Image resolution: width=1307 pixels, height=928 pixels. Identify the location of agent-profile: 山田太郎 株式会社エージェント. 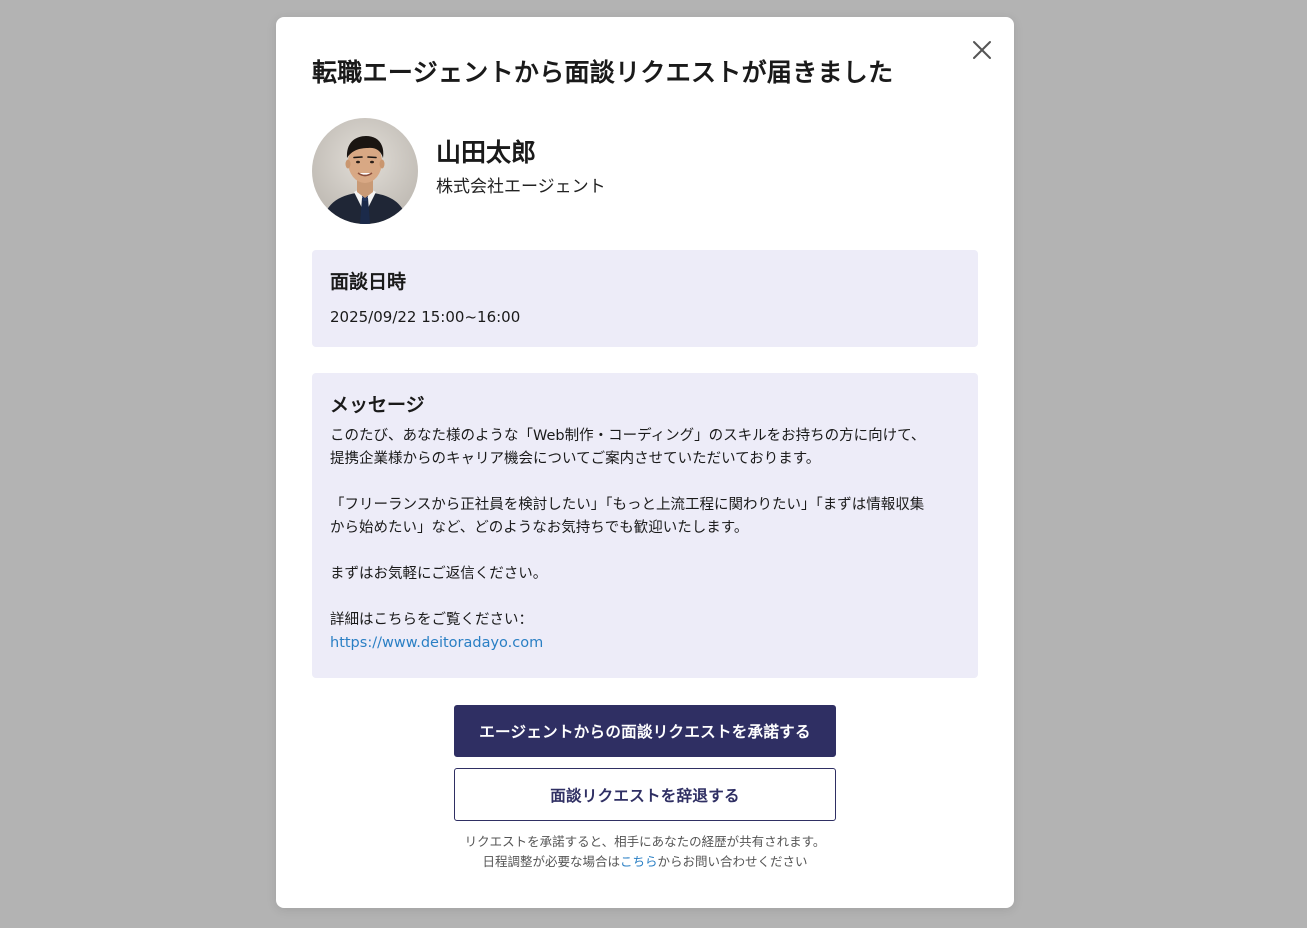
(459, 171).